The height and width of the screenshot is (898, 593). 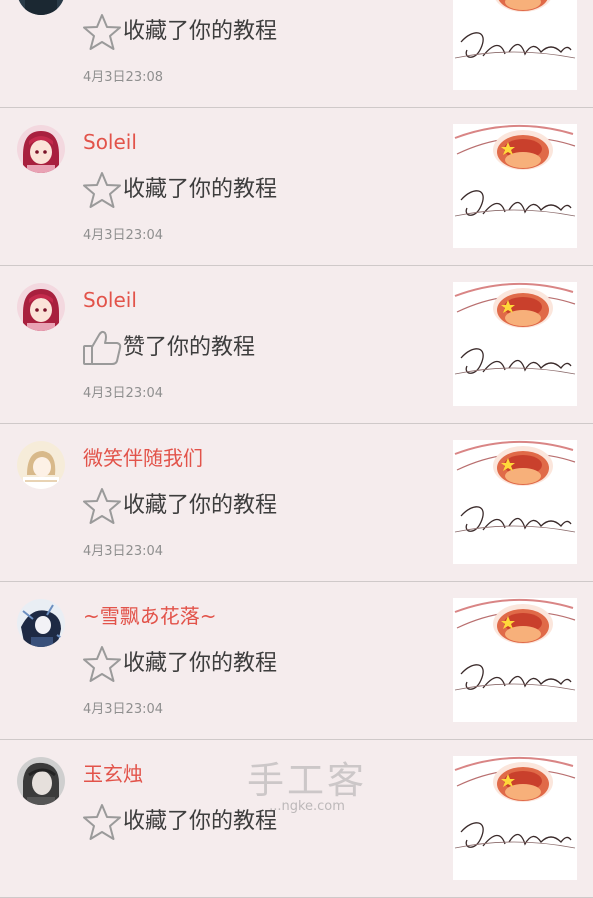 I want to click on username: ~雪飘あ花落~, so click(x=150, y=616).